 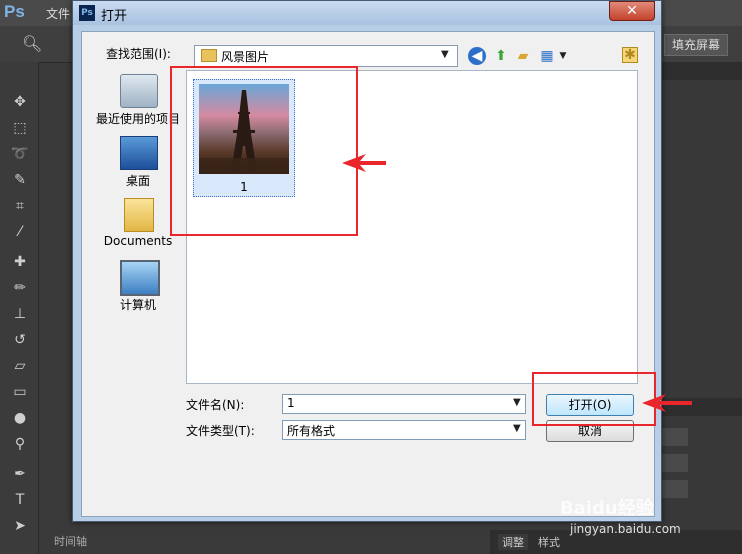 What do you see at coordinates (20, 206) in the screenshot?
I see `crop-tool-icon: ⌗` at bounding box center [20, 206].